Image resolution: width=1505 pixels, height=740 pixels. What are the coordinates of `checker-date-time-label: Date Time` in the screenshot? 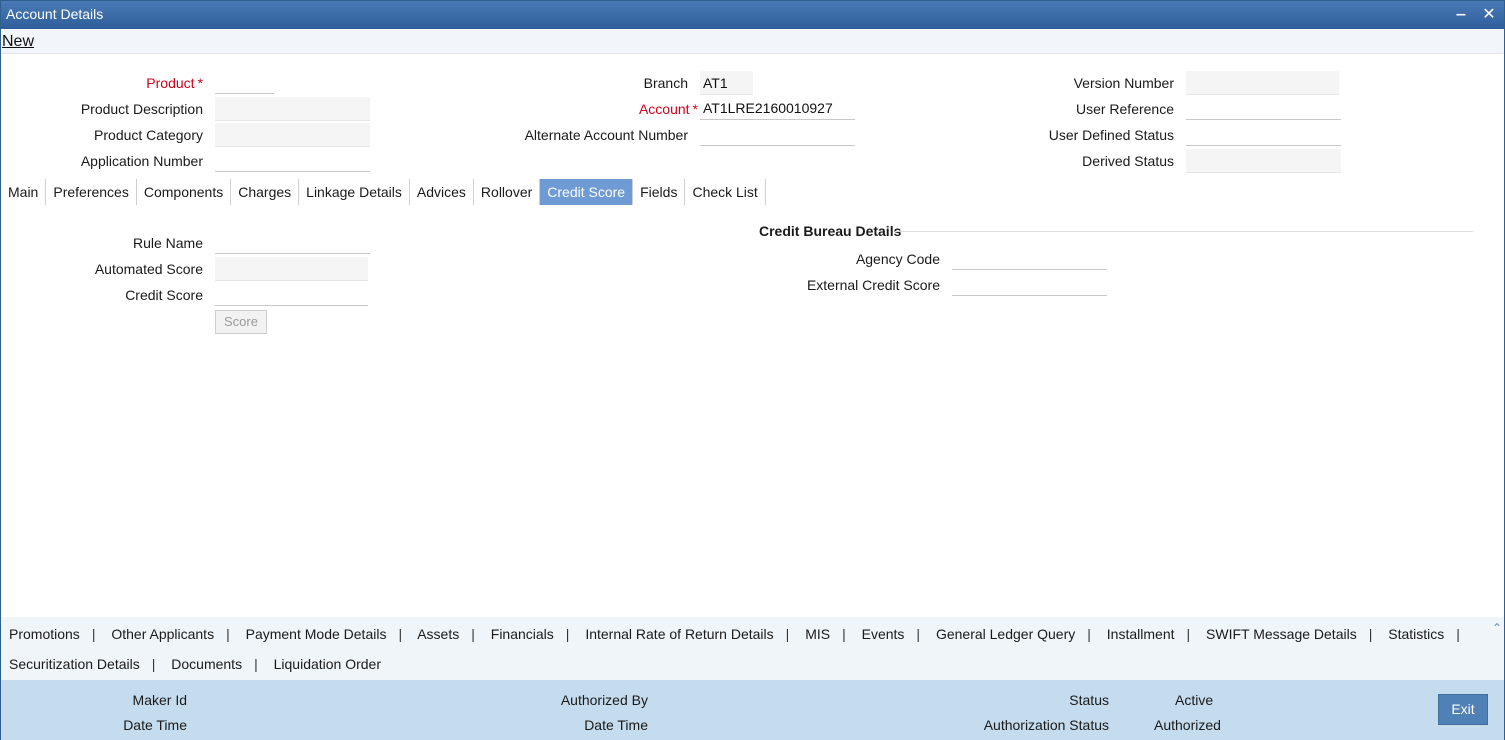 It's located at (616, 725).